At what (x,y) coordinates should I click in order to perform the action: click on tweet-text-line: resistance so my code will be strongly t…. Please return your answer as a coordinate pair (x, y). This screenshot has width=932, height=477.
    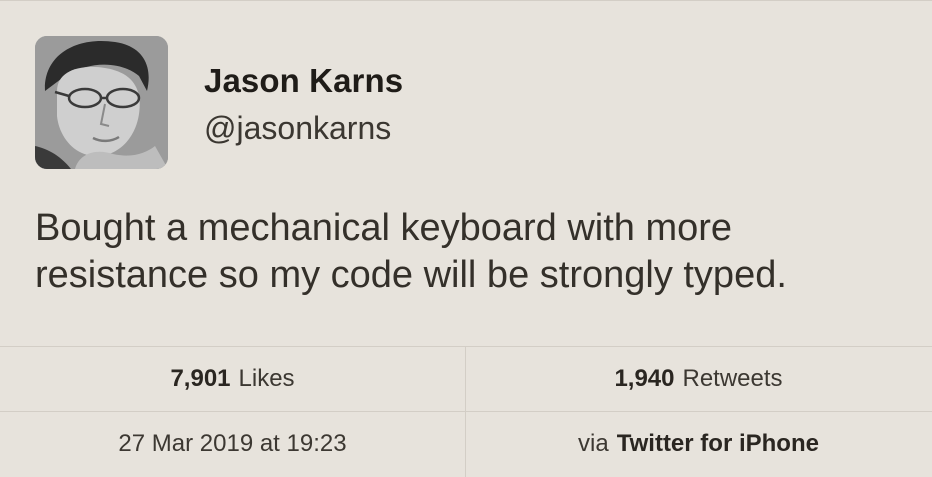
    Looking at the image, I should click on (411, 275).